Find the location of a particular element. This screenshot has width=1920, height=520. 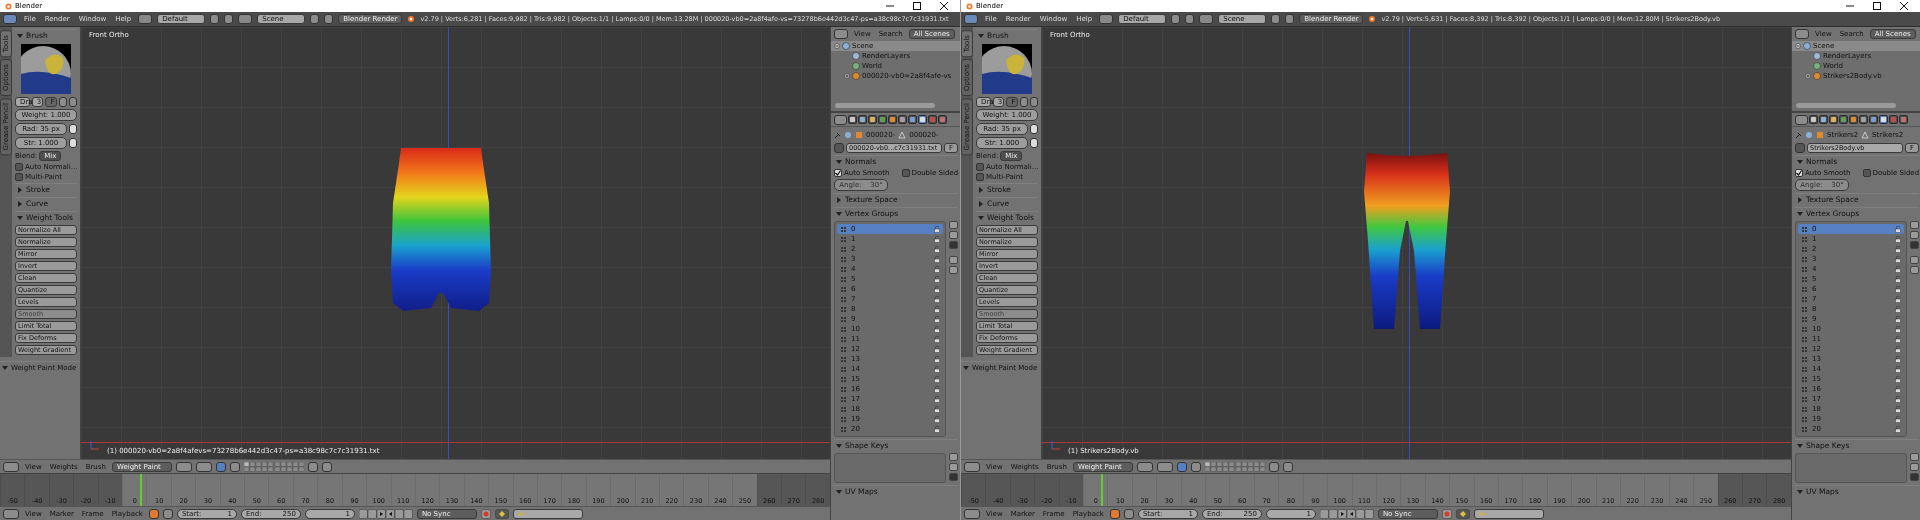

current-frame-line is located at coordinates (140, 490).